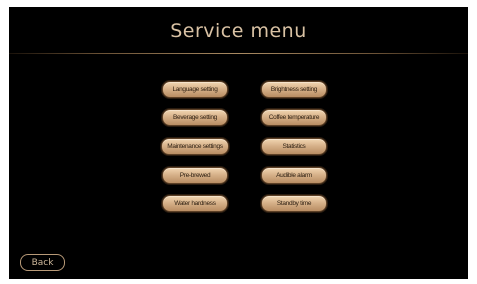  What do you see at coordinates (238, 31) in the screenshot?
I see `page-title: Service menu` at bounding box center [238, 31].